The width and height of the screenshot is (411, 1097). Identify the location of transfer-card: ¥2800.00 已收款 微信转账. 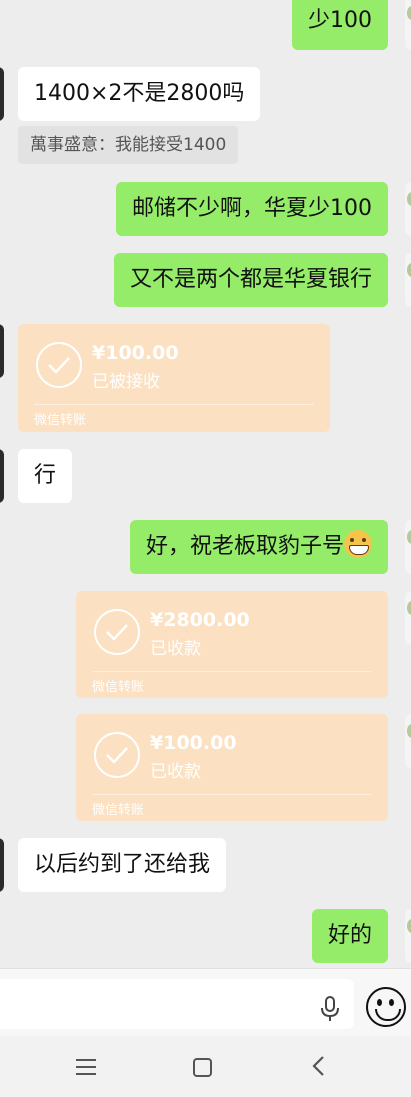
(232, 644).